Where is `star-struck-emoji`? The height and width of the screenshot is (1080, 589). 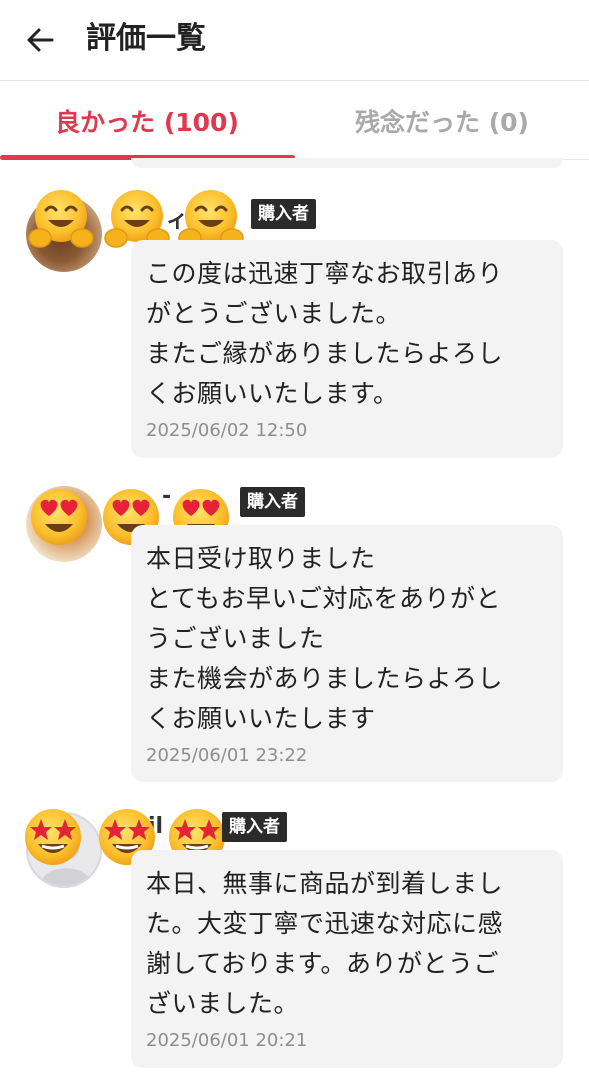 star-struck-emoji is located at coordinates (53, 837).